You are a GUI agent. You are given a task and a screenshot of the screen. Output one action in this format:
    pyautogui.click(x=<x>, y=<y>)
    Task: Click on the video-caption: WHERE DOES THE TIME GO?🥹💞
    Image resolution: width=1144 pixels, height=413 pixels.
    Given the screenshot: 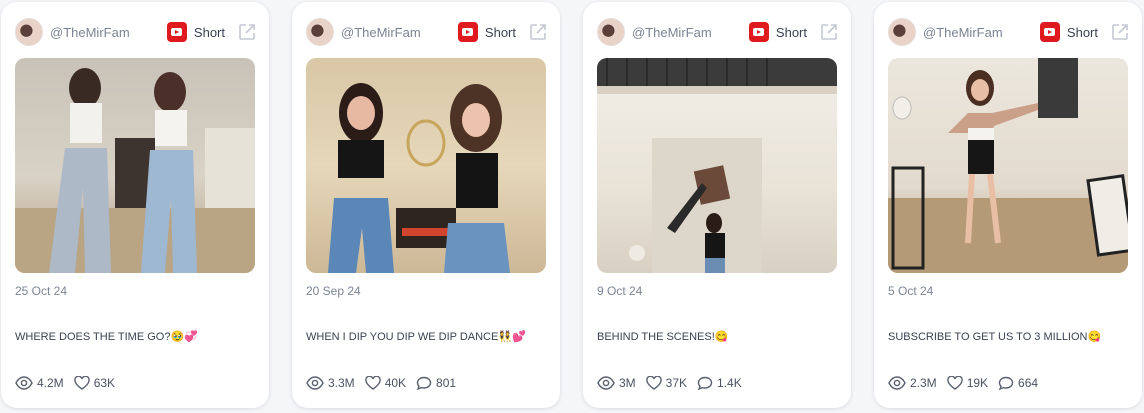 What is the action you would take?
    pyautogui.click(x=106, y=337)
    